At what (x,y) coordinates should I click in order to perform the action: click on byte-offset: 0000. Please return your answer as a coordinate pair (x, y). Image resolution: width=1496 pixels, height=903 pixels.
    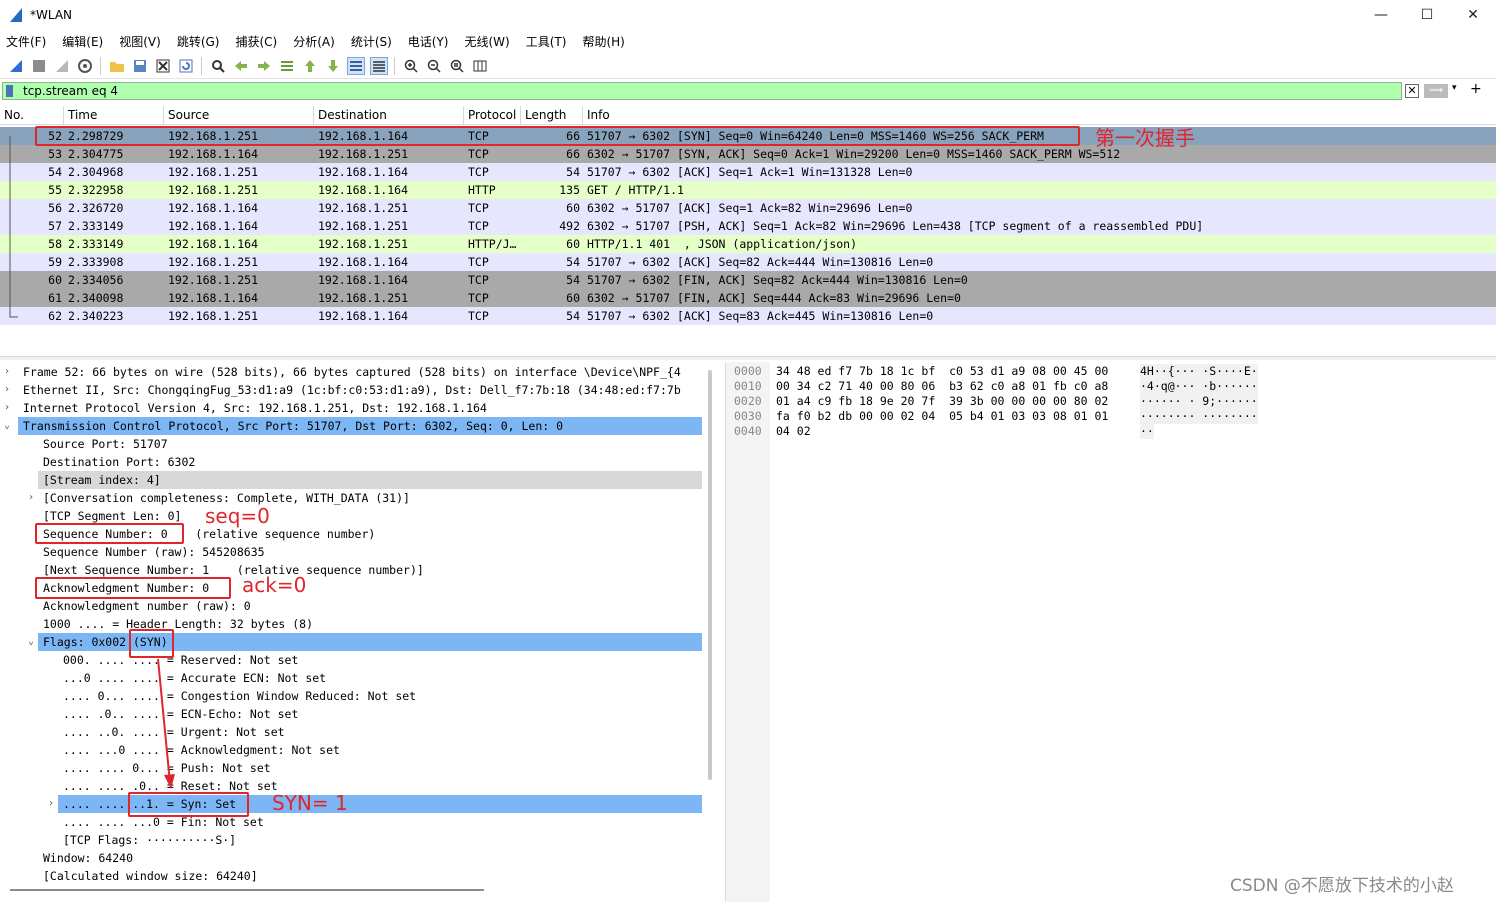
    Looking at the image, I should click on (748, 371).